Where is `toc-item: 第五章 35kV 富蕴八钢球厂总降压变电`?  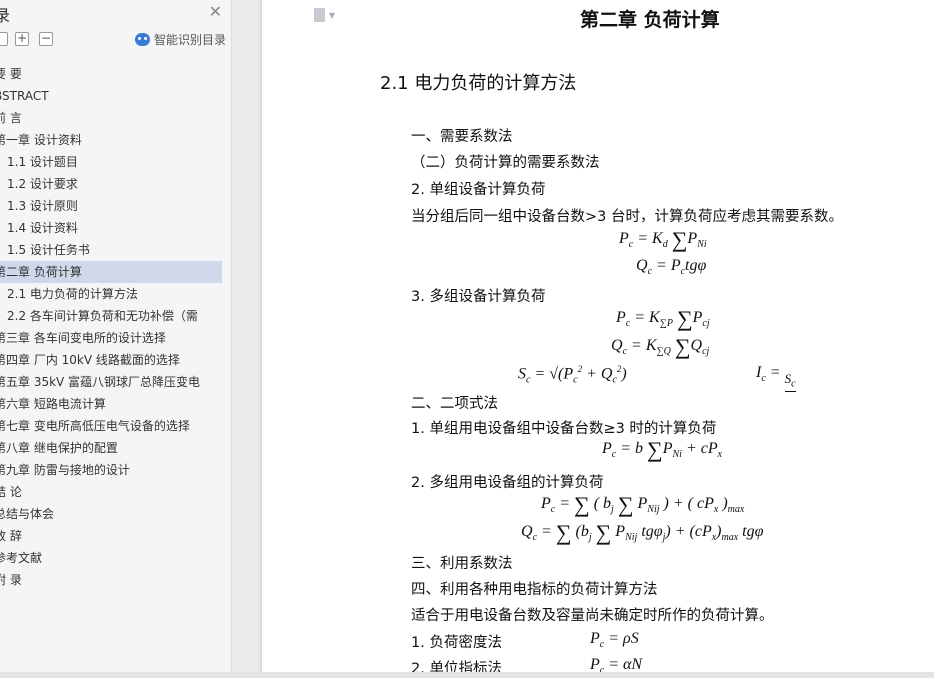
toc-item: 第五章 35kV 富蕴八钢球厂总降压变电 is located at coordinates (116, 382).